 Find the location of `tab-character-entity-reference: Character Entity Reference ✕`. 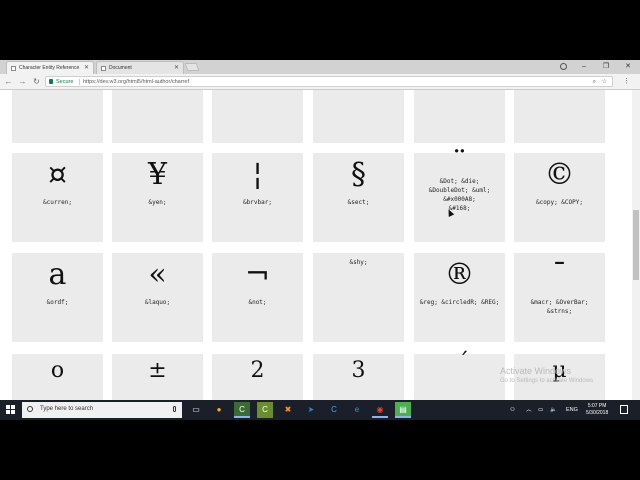

tab-character-entity-reference: Character Entity Reference ✕ is located at coordinates (50, 67).